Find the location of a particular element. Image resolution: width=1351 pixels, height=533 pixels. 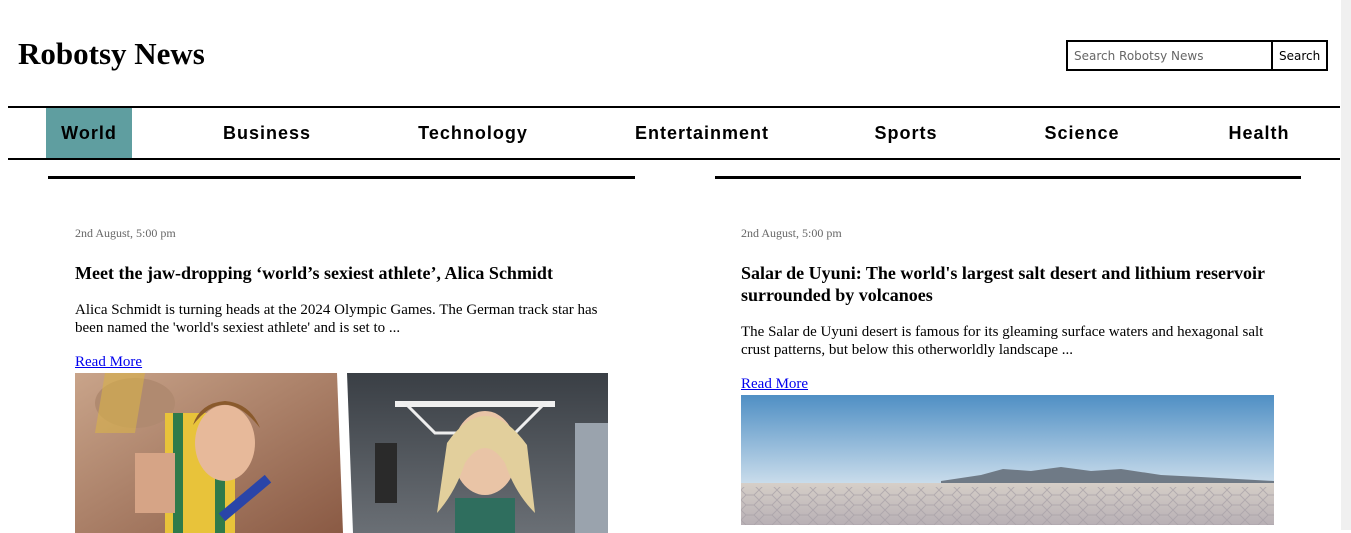

search-input is located at coordinates (1169, 55).